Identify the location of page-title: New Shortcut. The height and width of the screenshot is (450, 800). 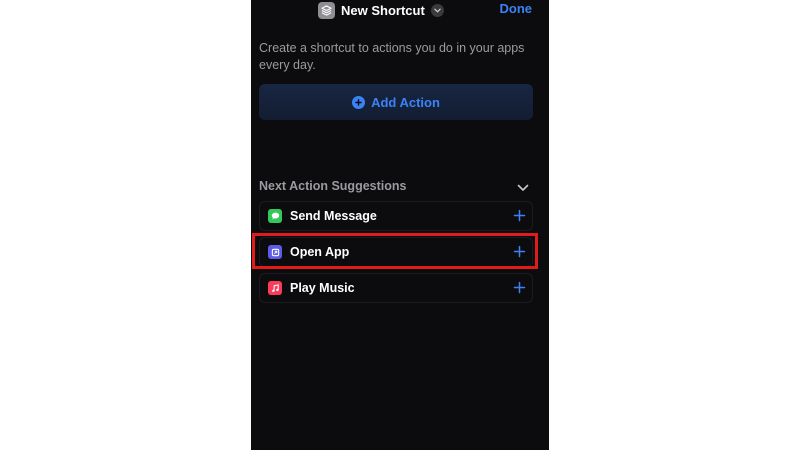
(383, 10).